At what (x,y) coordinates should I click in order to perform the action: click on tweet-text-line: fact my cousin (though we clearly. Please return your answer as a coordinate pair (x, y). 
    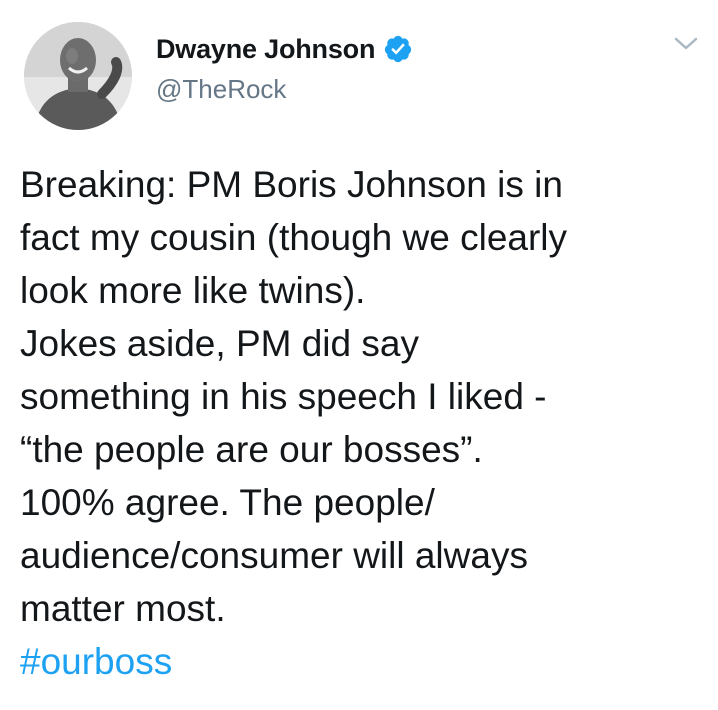
    Looking at the image, I should click on (294, 237).